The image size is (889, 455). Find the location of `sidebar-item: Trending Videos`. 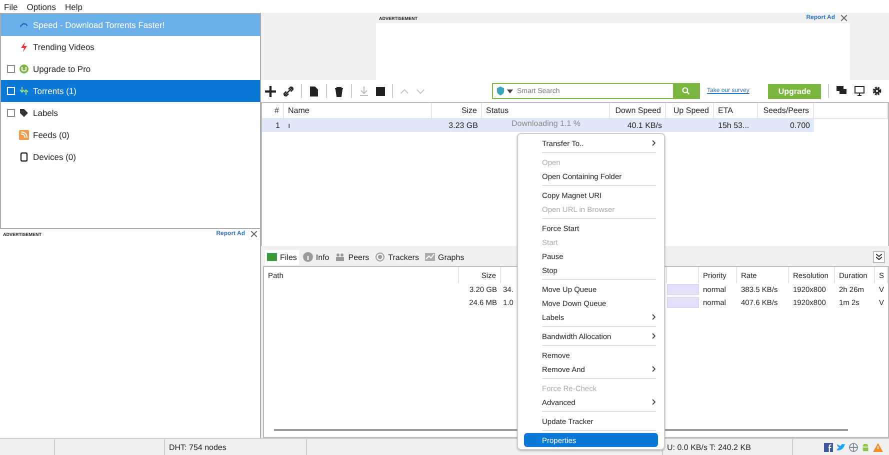

sidebar-item: Trending Videos is located at coordinates (130, 47).